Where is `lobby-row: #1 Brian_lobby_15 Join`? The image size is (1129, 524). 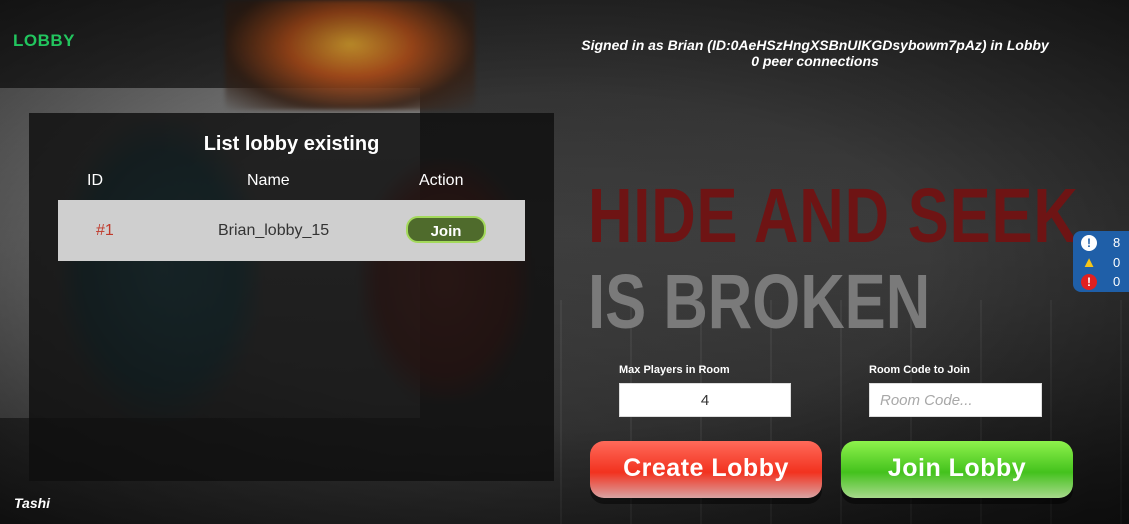 lobby-row: #1 Brian_lobby_15 Join is located at coordinates (291, 230).